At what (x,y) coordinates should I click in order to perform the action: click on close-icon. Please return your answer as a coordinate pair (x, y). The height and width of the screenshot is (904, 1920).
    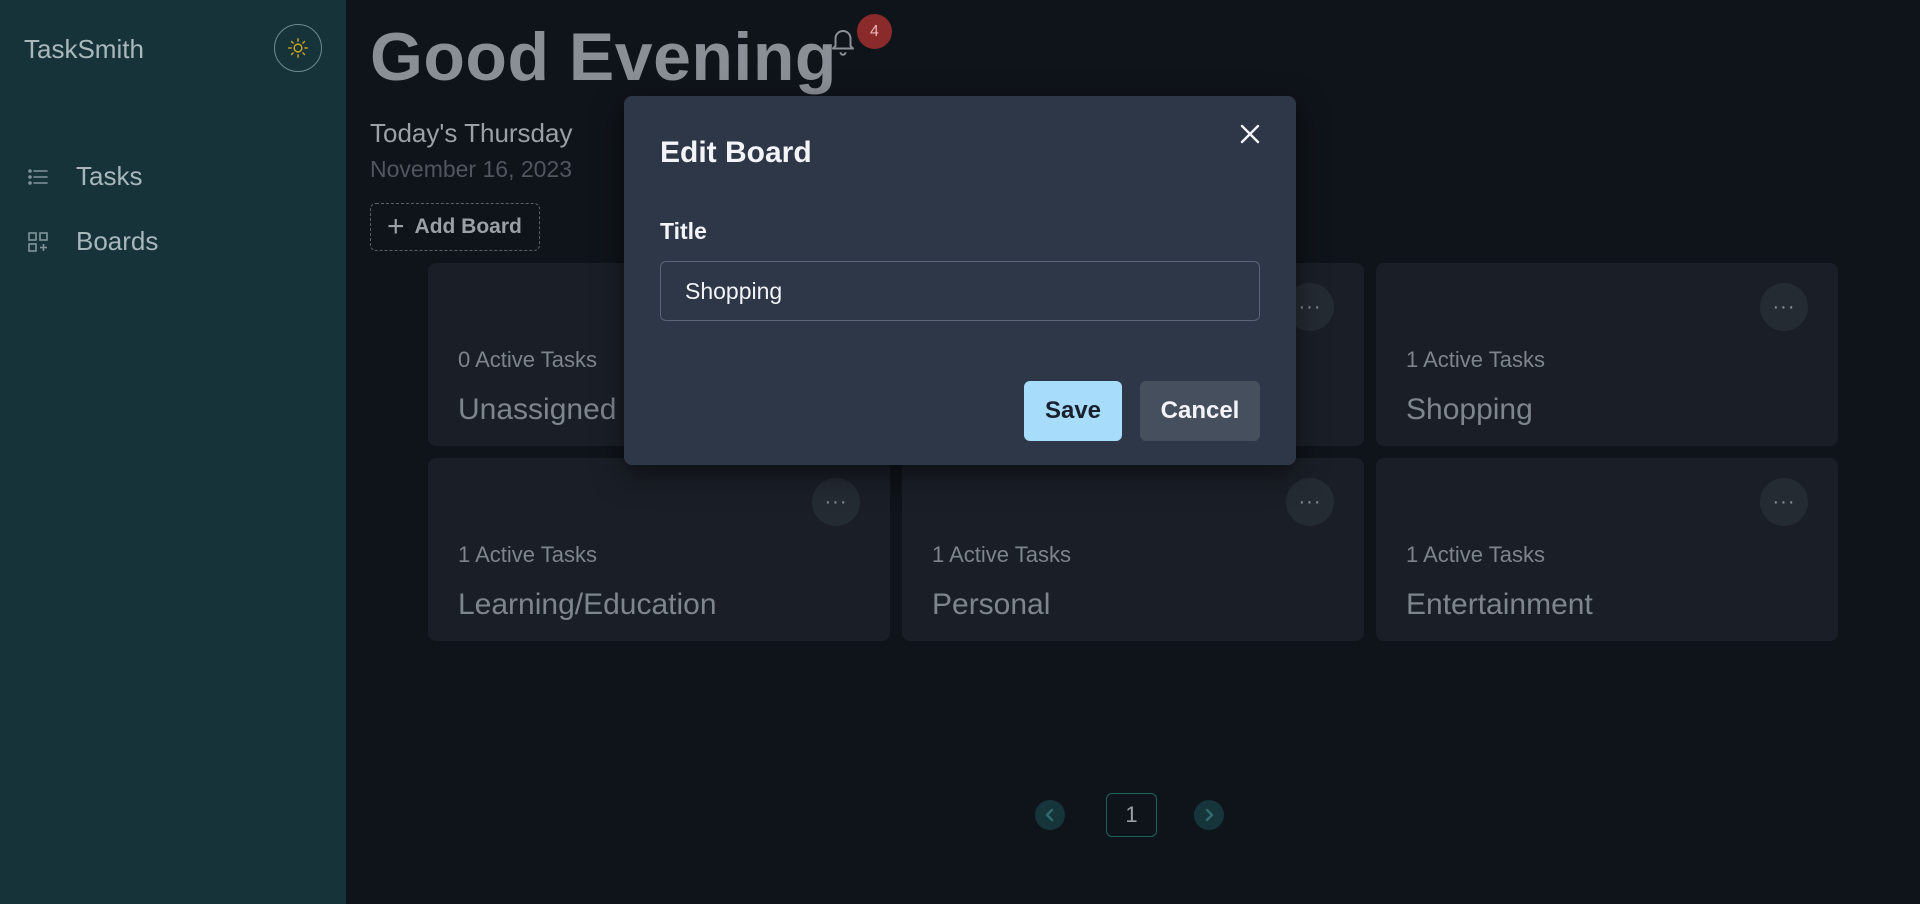
    Looking at the image, I should click on (1250, 134).